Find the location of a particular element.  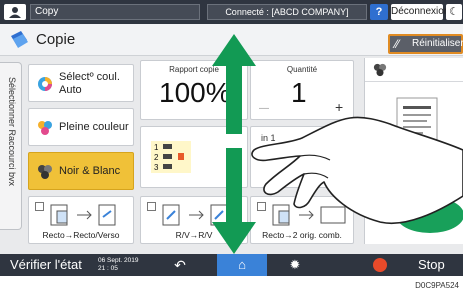

swipe-arrow-icon is located at coordinates (234, 144).